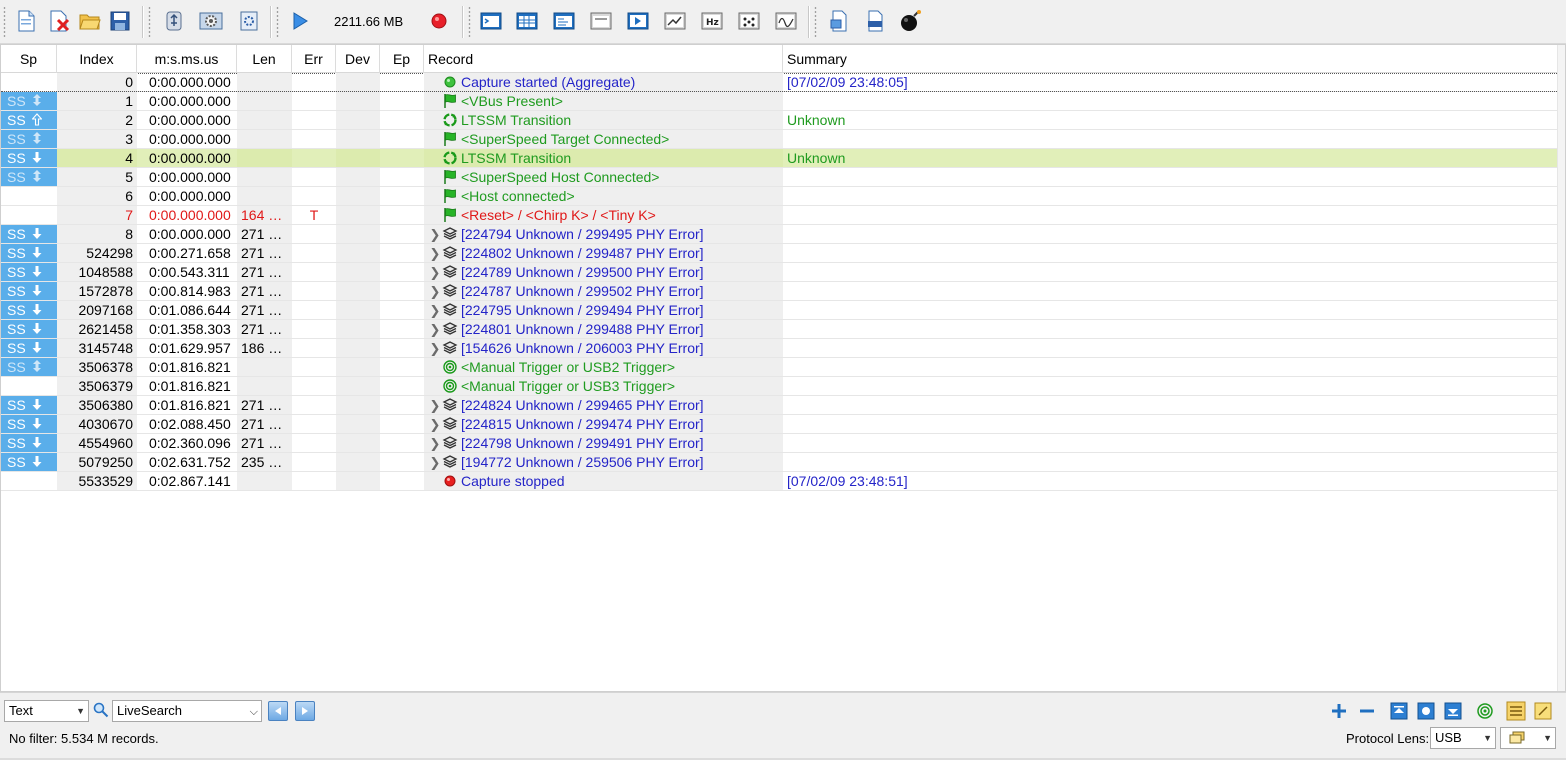  Describe the element at coordinates (174, 21) in the screenshot. I see `device-button` at that location.